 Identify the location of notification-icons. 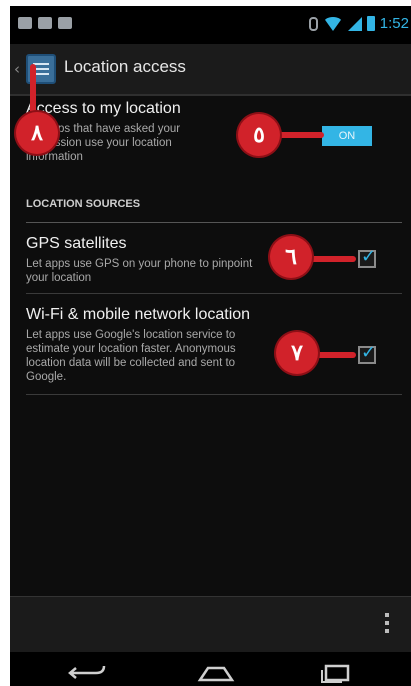
(45, 23).